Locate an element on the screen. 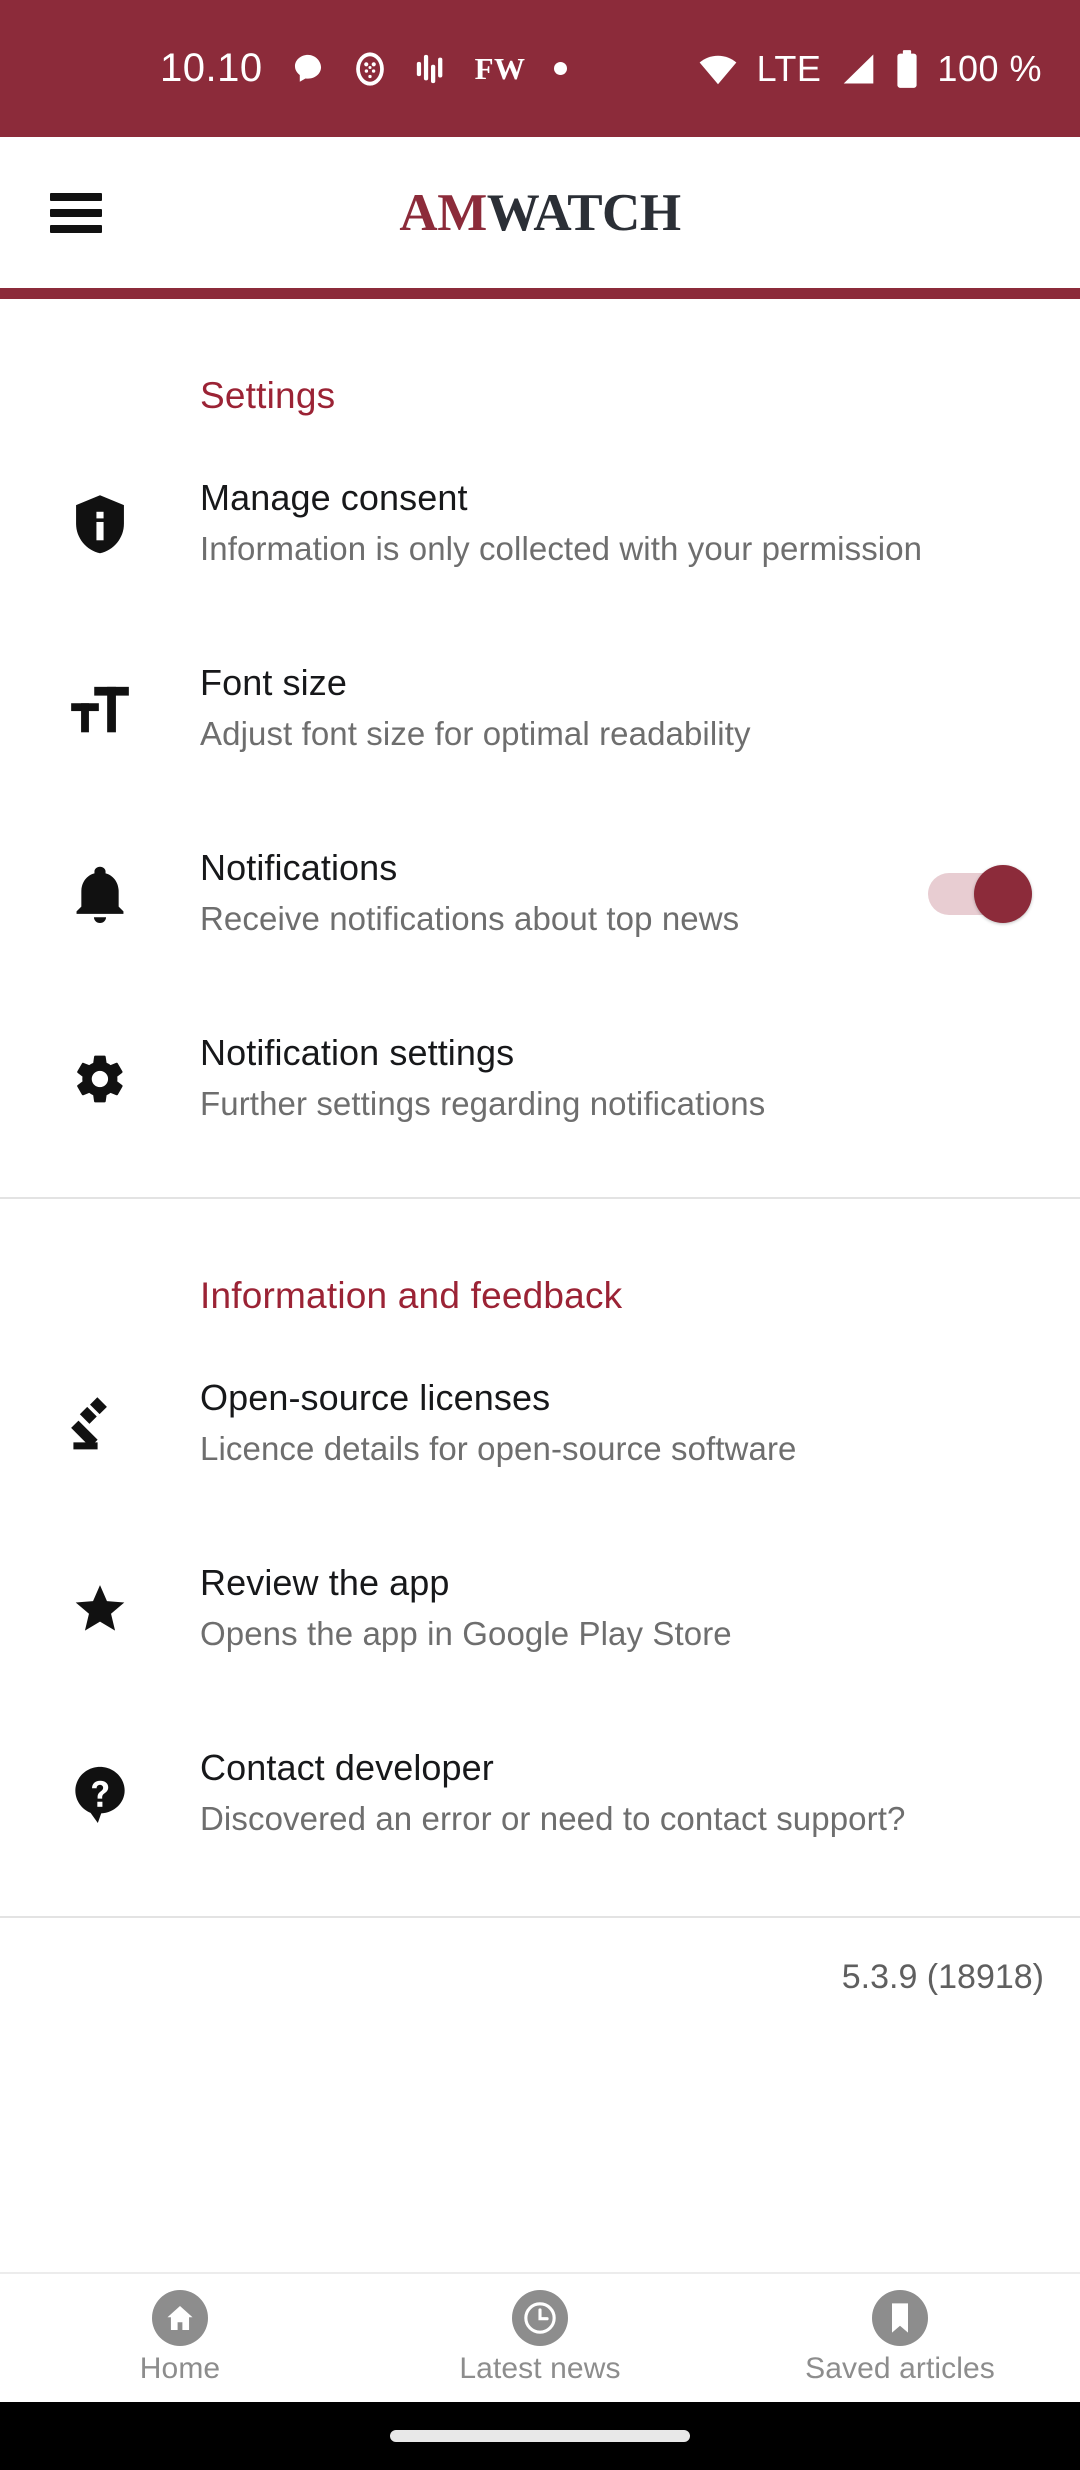  section-heading-settings: Settings is located at coordinates (268, 395).